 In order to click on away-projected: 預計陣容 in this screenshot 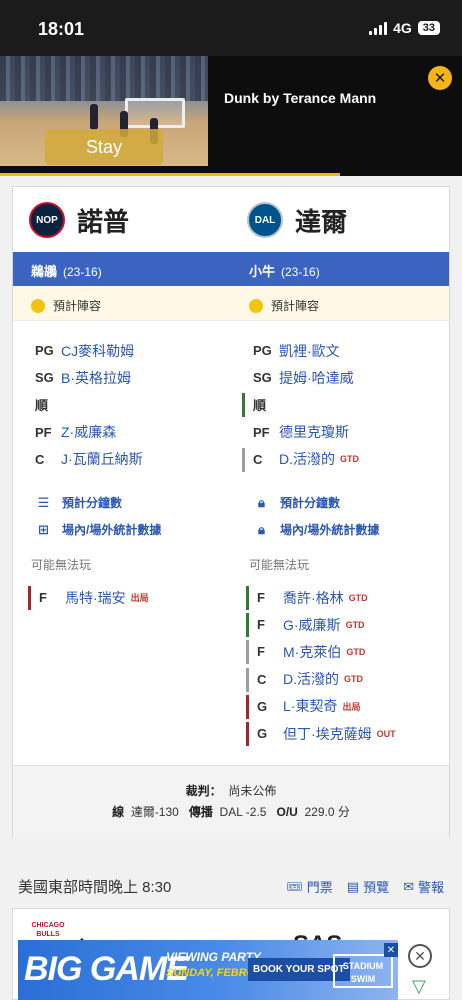, I will do `click(284, 305)`.